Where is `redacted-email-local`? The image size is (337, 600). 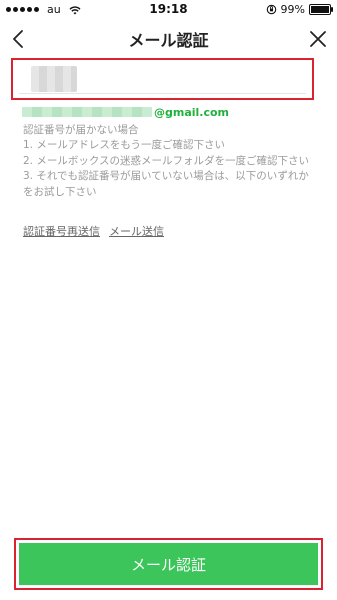
redacted-email-local is located at coordinates (87, 112).